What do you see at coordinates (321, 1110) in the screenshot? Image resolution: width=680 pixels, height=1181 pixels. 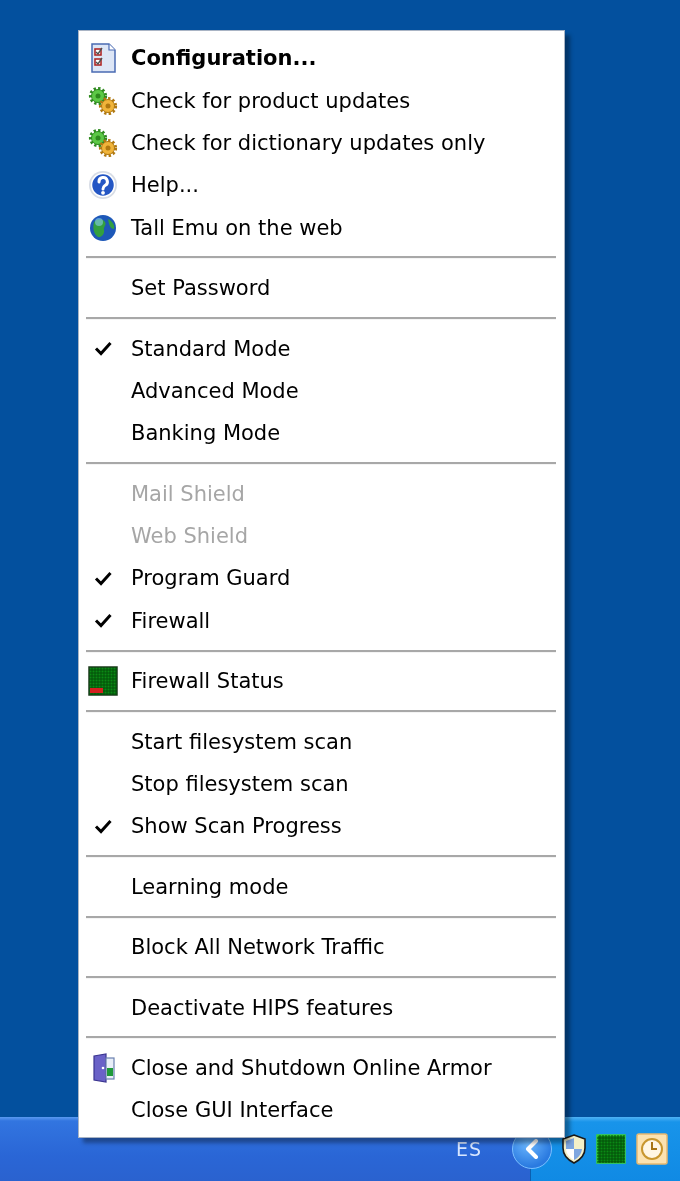 I see `menu-item: Close GUI Interface` at bounding box center [321, 1110].